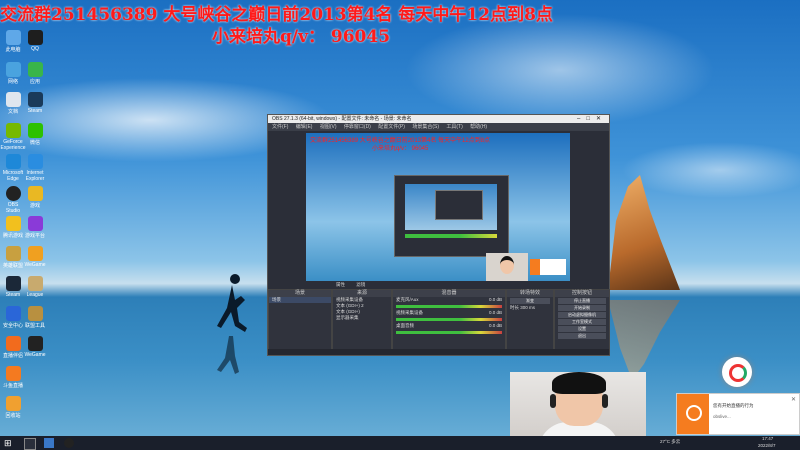 The width and height of the screenshot is (800, 450). I want to click on assistant-icon, so click(737, 372).